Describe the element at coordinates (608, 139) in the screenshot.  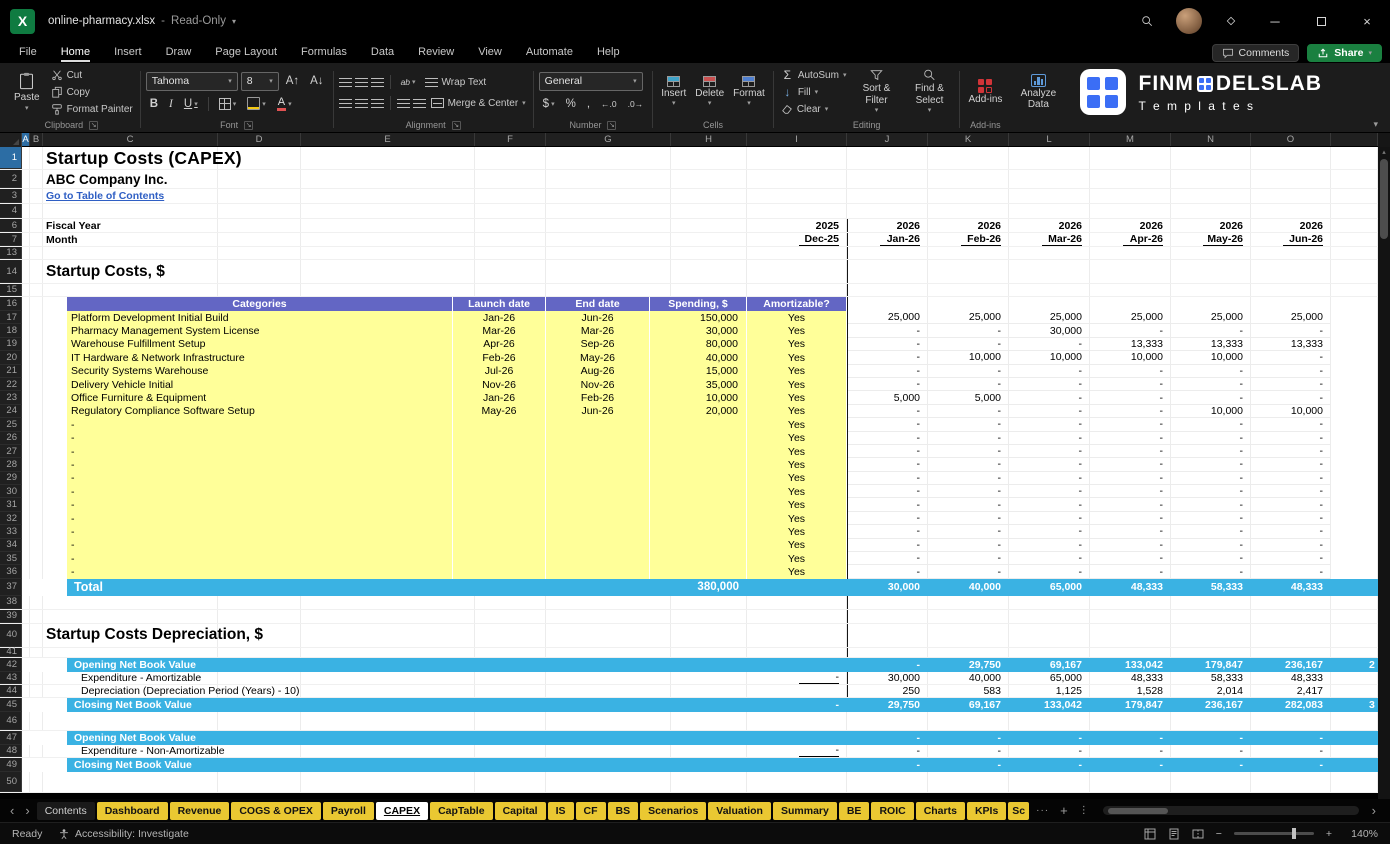
I see `column-header-G: G` at that location.